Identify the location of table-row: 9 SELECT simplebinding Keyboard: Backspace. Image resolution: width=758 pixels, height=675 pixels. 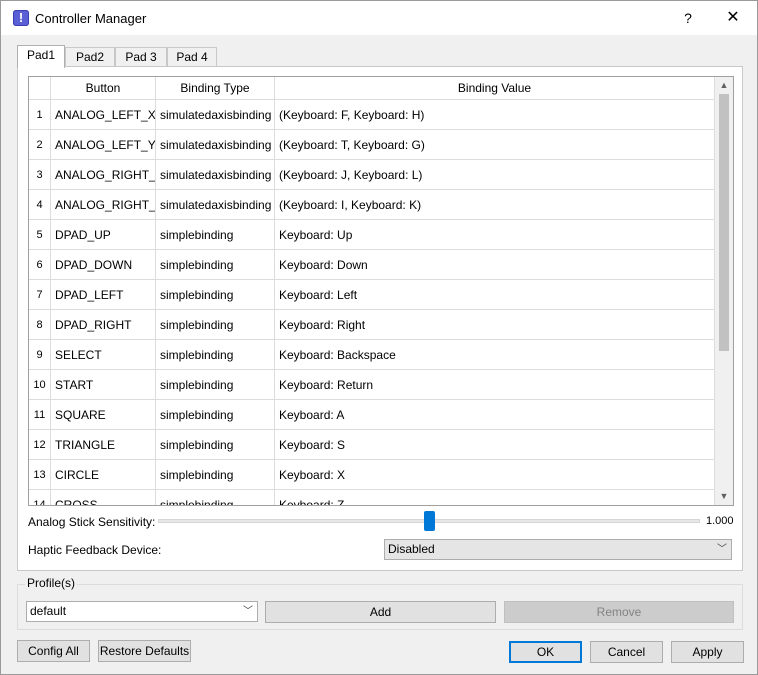
(372, 355).